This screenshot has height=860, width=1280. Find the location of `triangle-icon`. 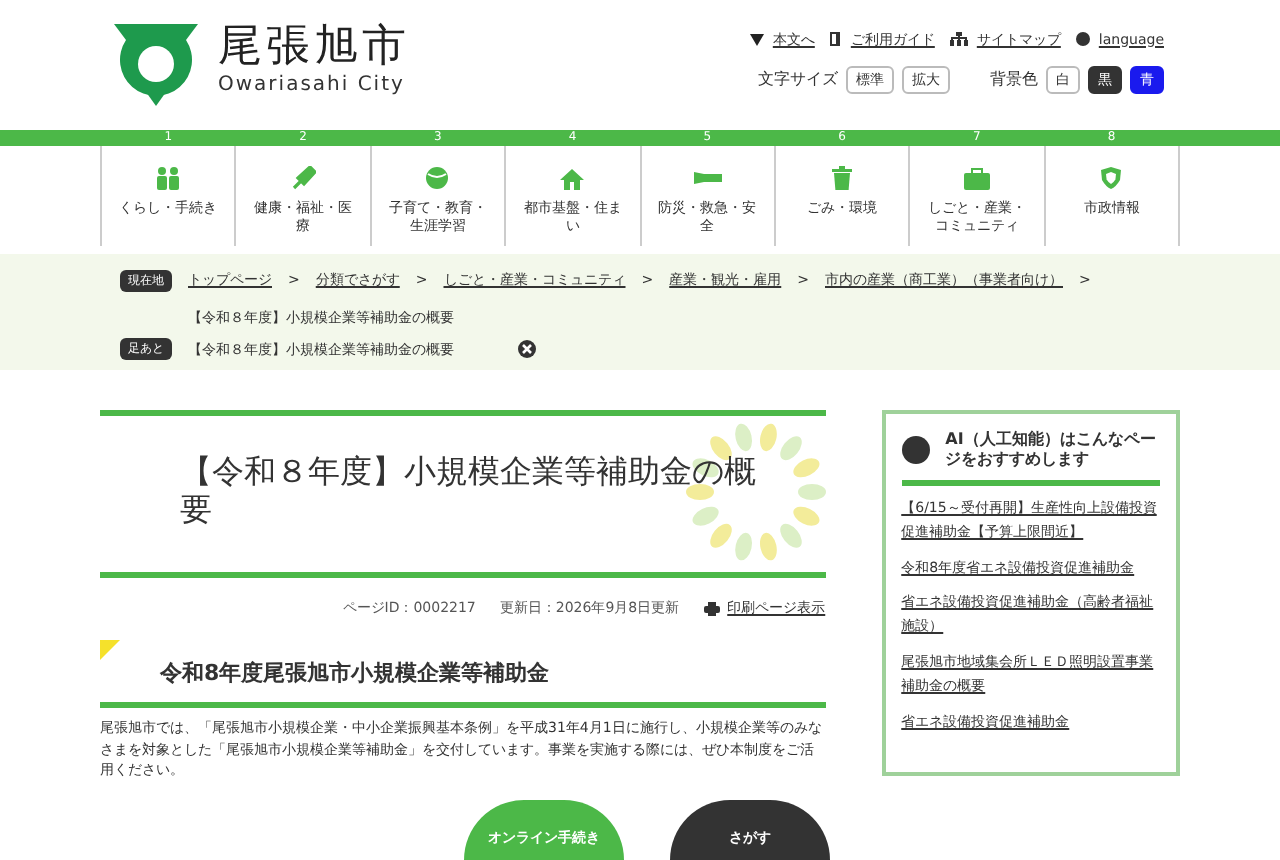

triangle-icon is located at coordinates (757, 39).